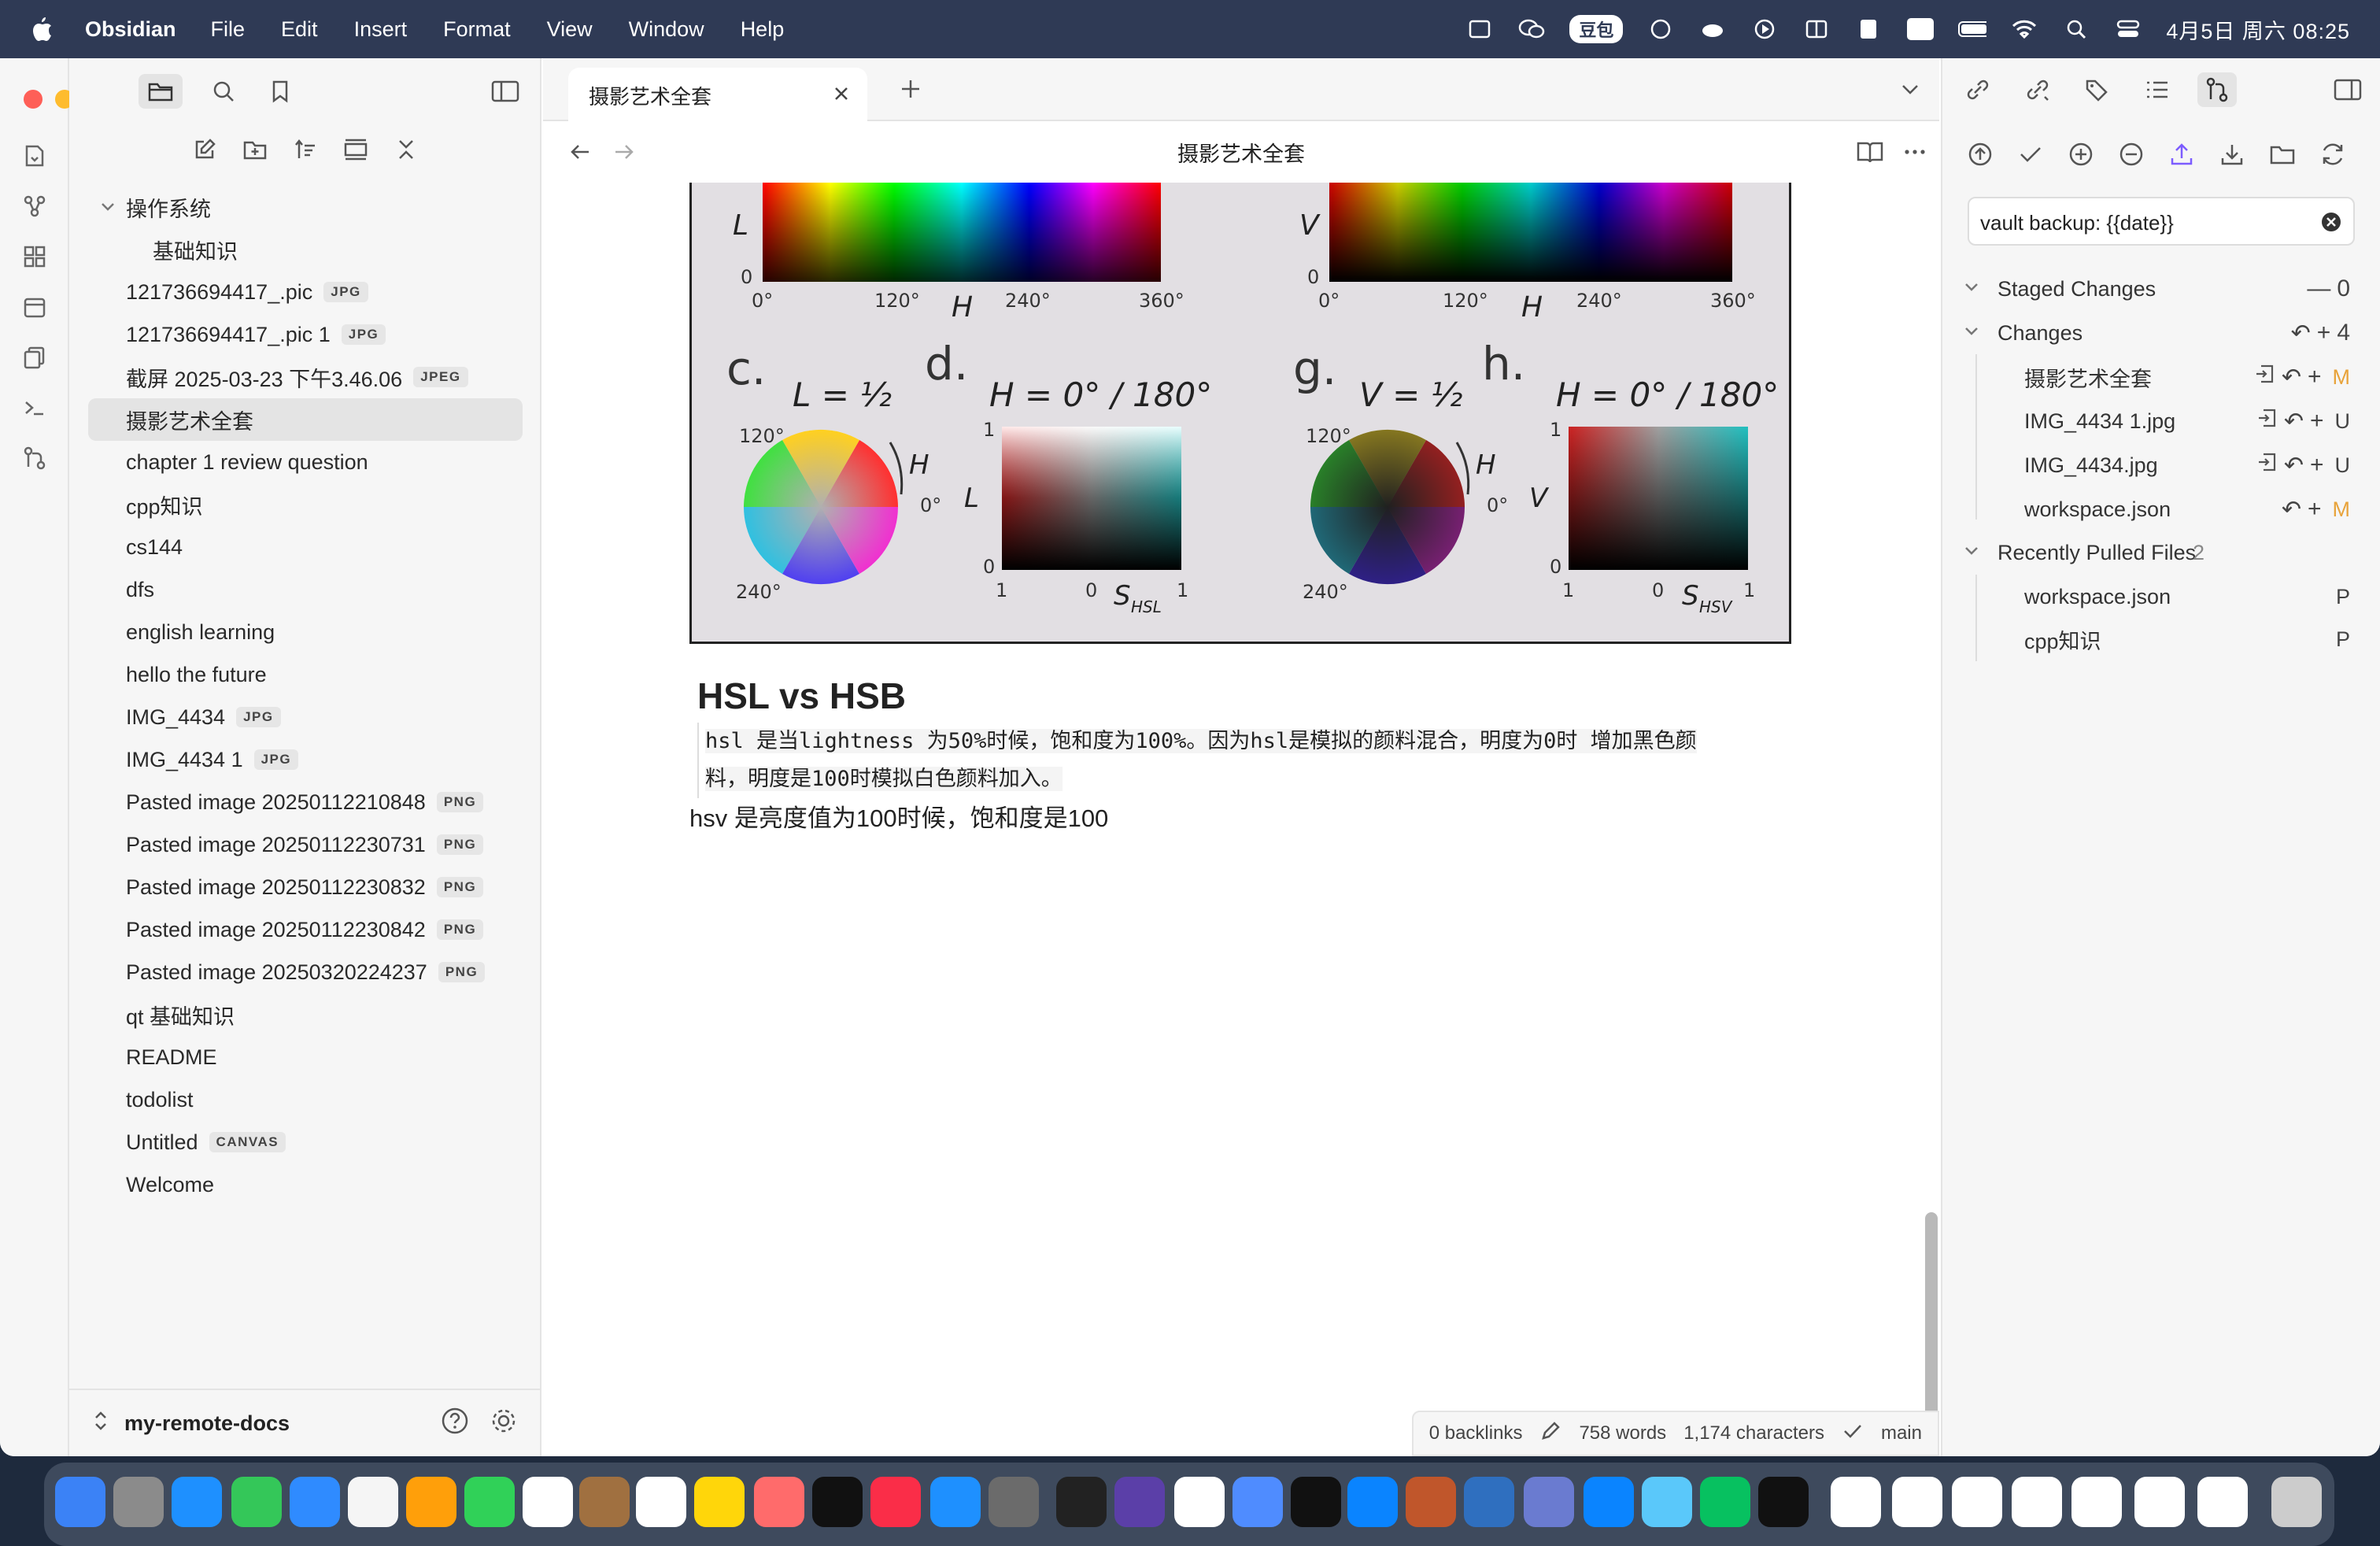 This screenshot has width=2380, height=1546. I want to click on commit-message-input: vault backup: {{date}}, so click(2161, 221).